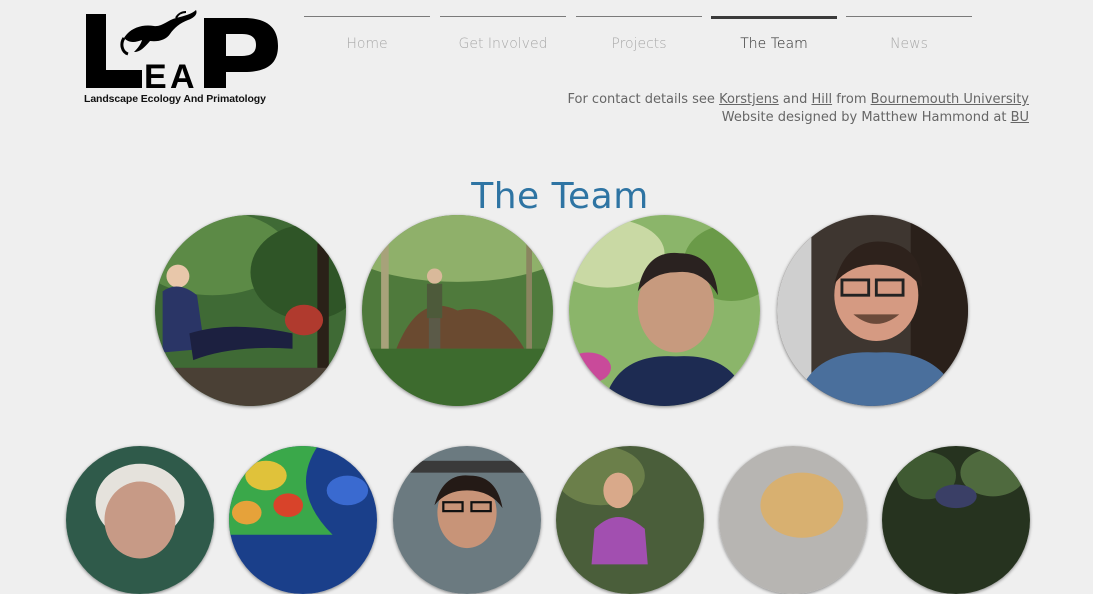 This screenshot has width=1093, height=594. What do you see at coordinates (182, 75) in the screenshot?
I see `svg-text: A` at bounding box center [182, 75].